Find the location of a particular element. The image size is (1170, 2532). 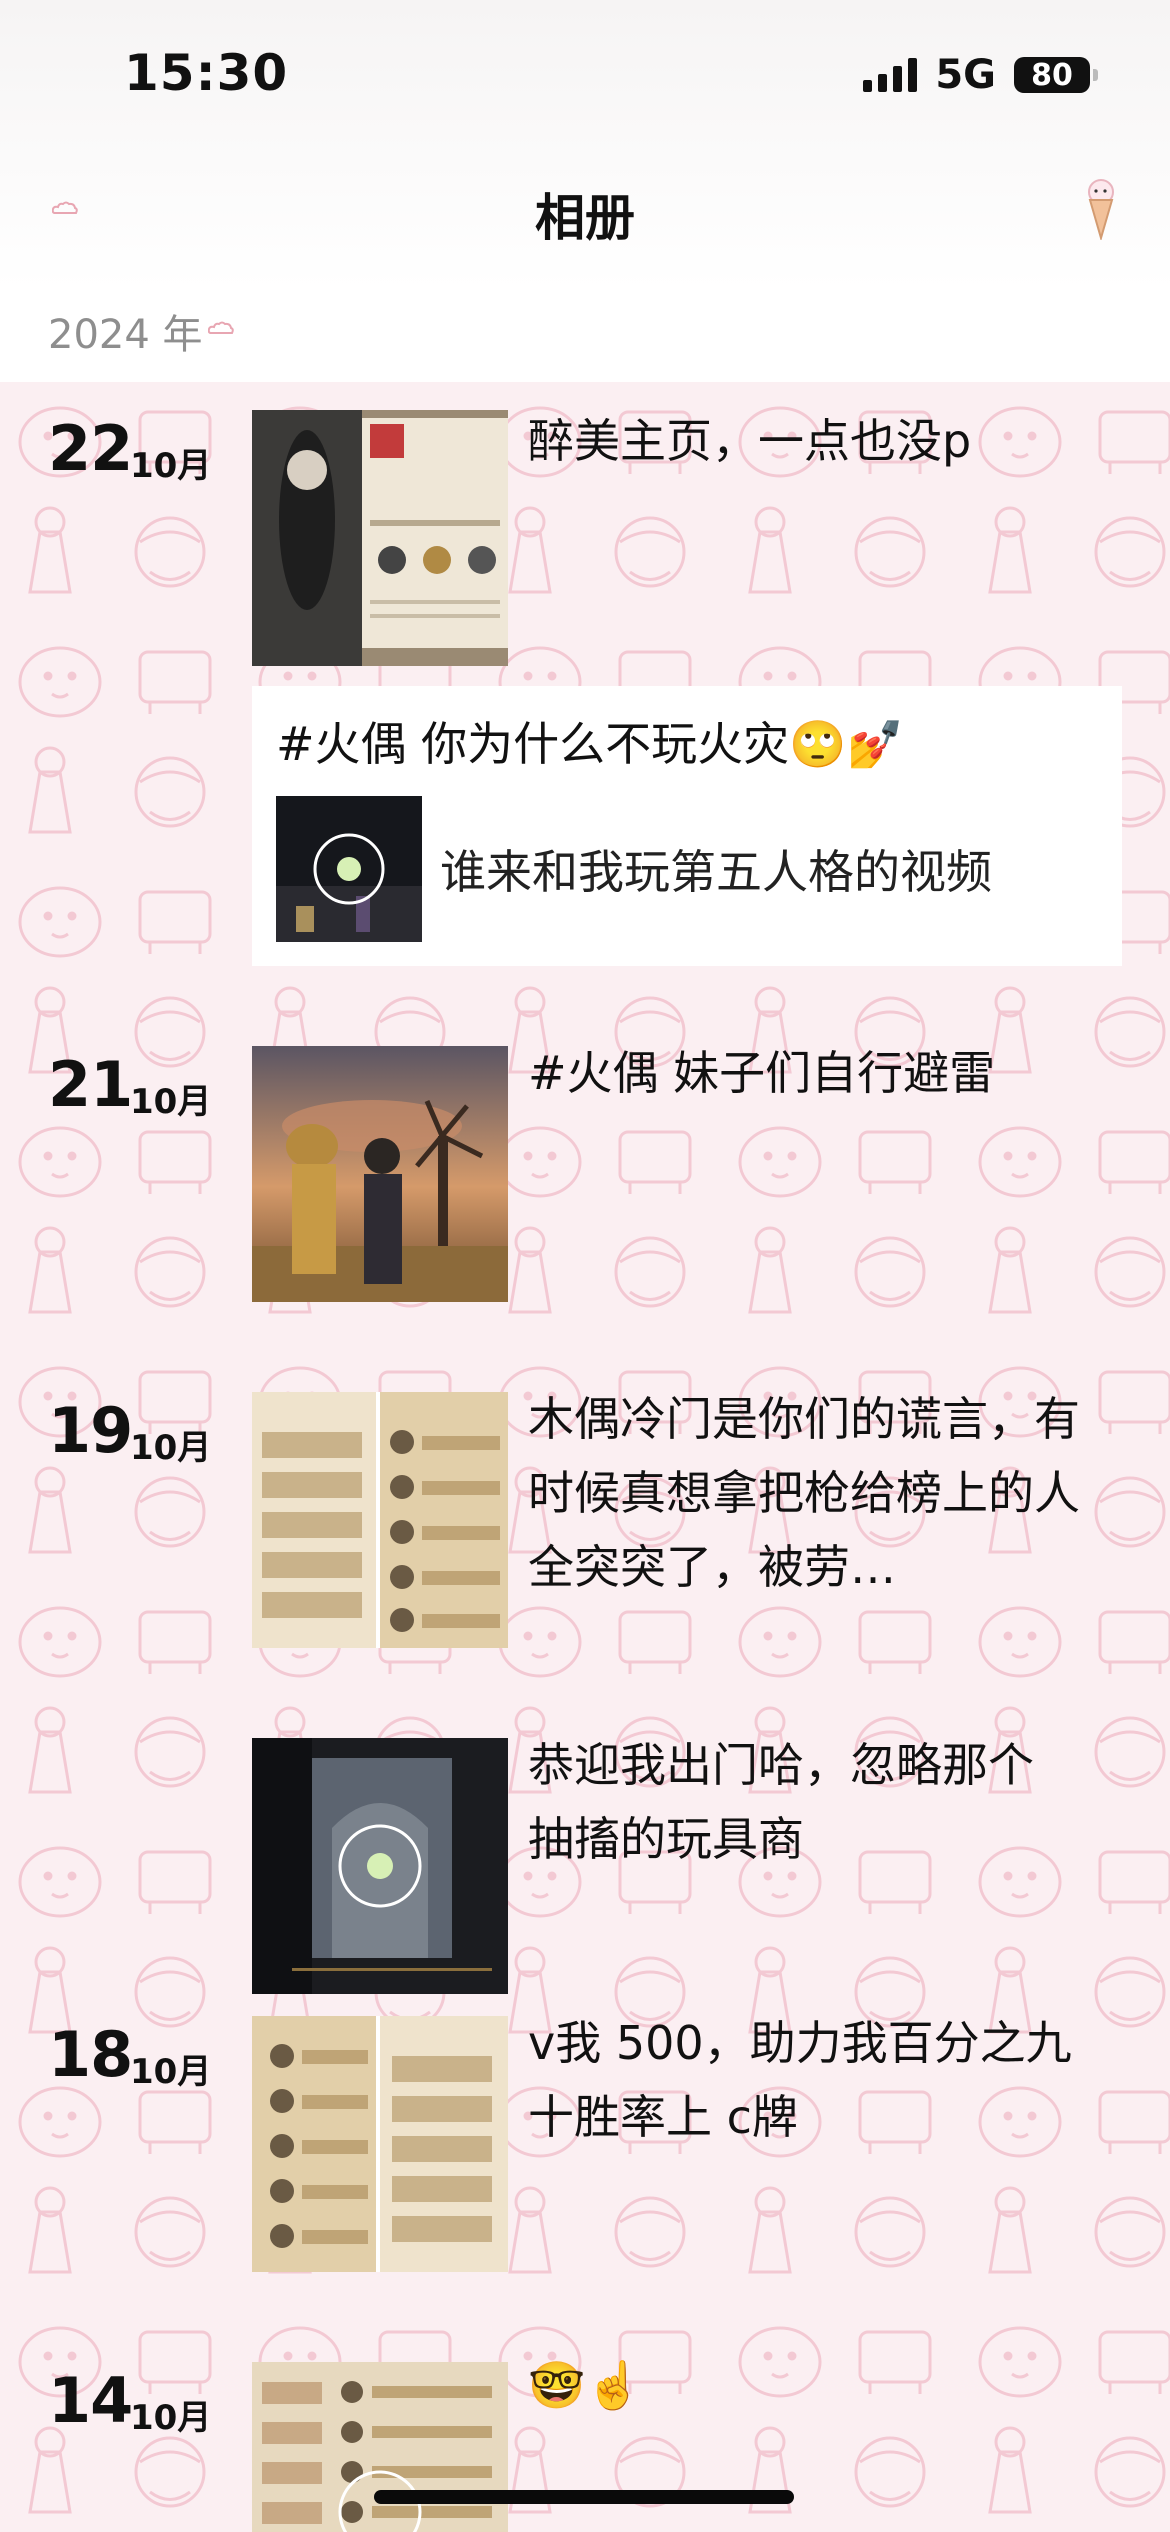

status-icons: 5G 80 is located at coordinates (980, 75).